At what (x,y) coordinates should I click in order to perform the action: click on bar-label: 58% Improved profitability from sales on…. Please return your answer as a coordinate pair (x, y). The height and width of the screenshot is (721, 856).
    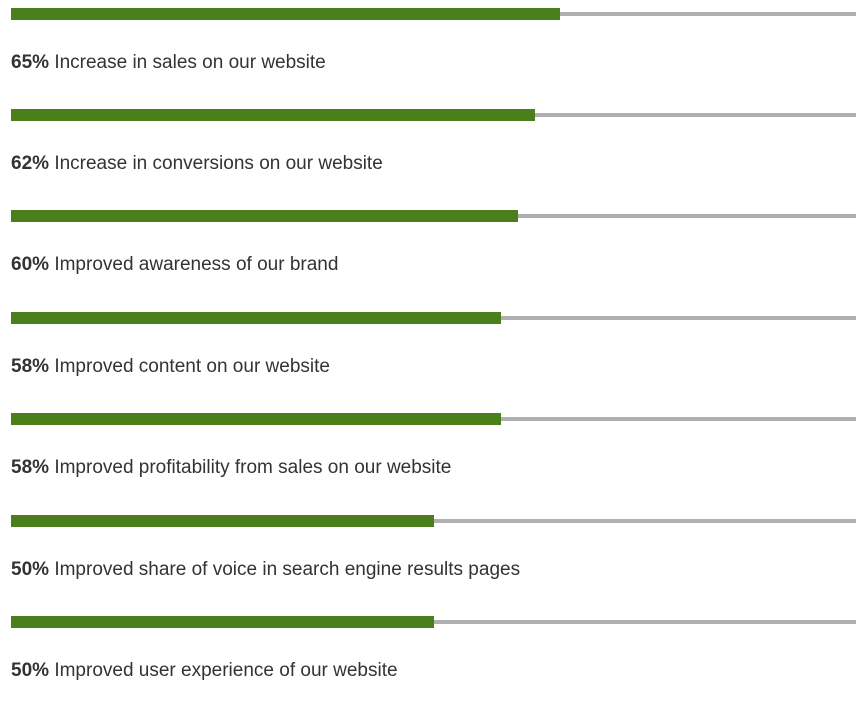
    Looking at the image, I should click on (231, 468).